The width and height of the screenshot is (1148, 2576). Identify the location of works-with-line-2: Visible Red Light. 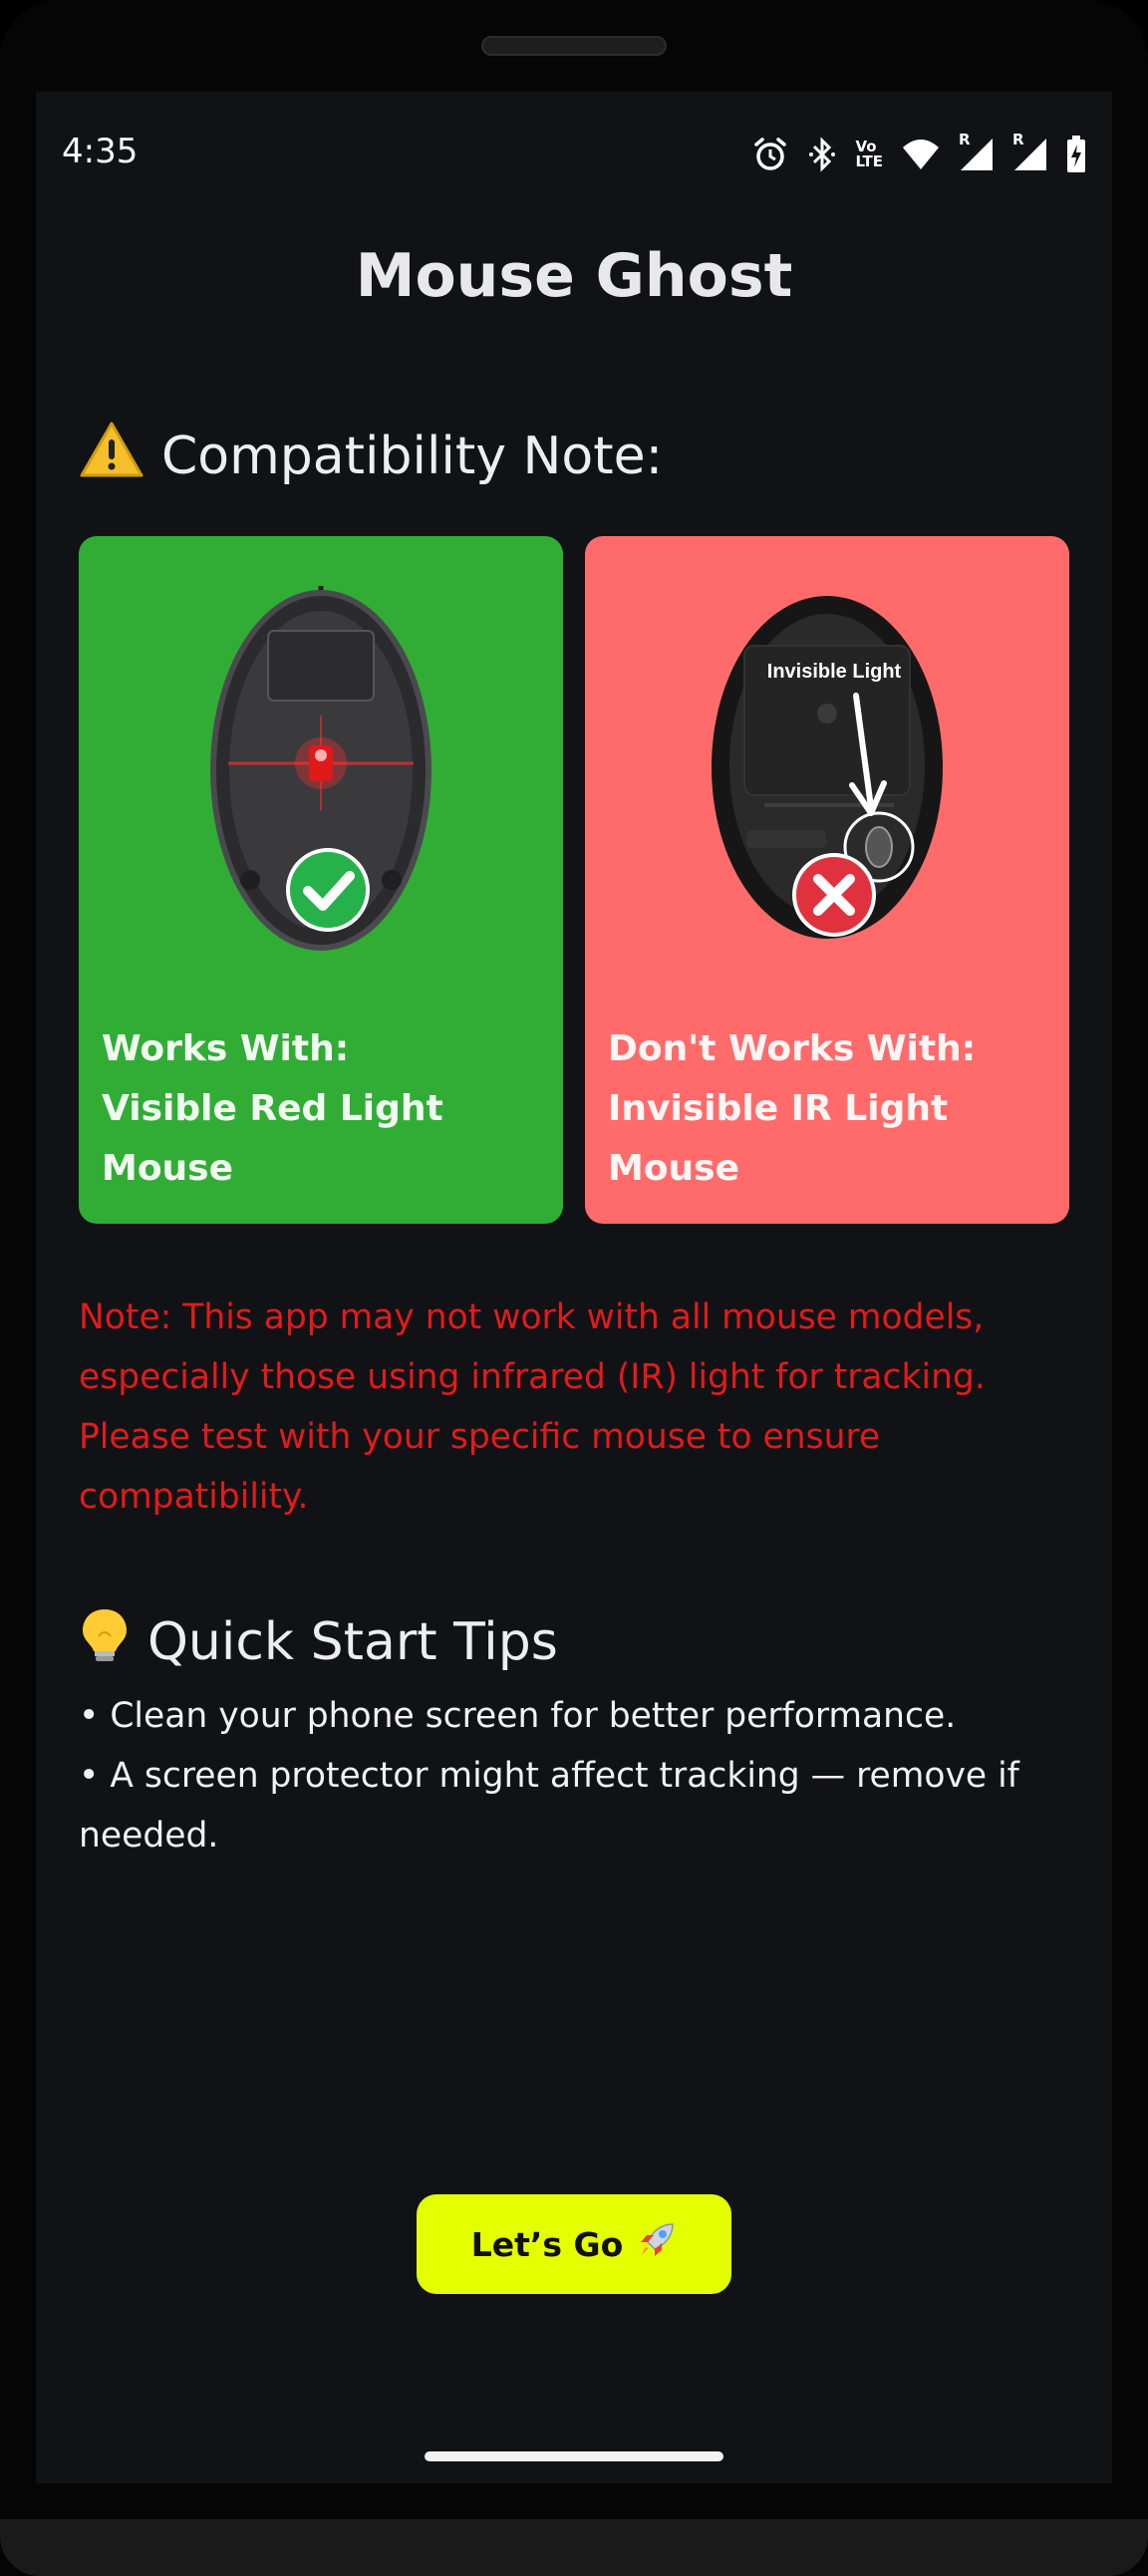
(272, 1108).